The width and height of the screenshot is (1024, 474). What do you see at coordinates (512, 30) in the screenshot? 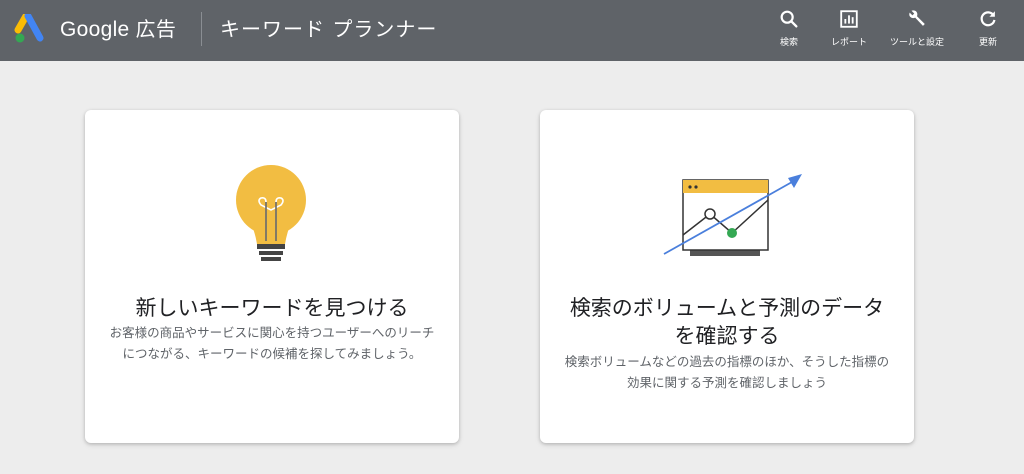
I see `top-bar: Google 広告 キーワード プランナー 検索 レポート ツールと設定 更新` at bounding box center [512, 30].